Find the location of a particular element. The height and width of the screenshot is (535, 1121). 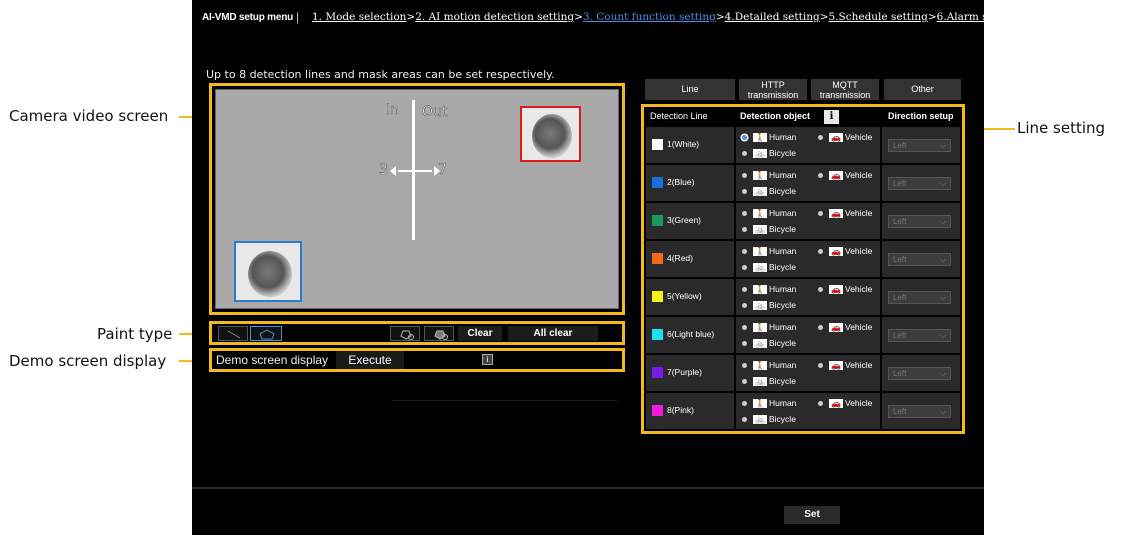

footer-divider is located at coordinates (588, 488).